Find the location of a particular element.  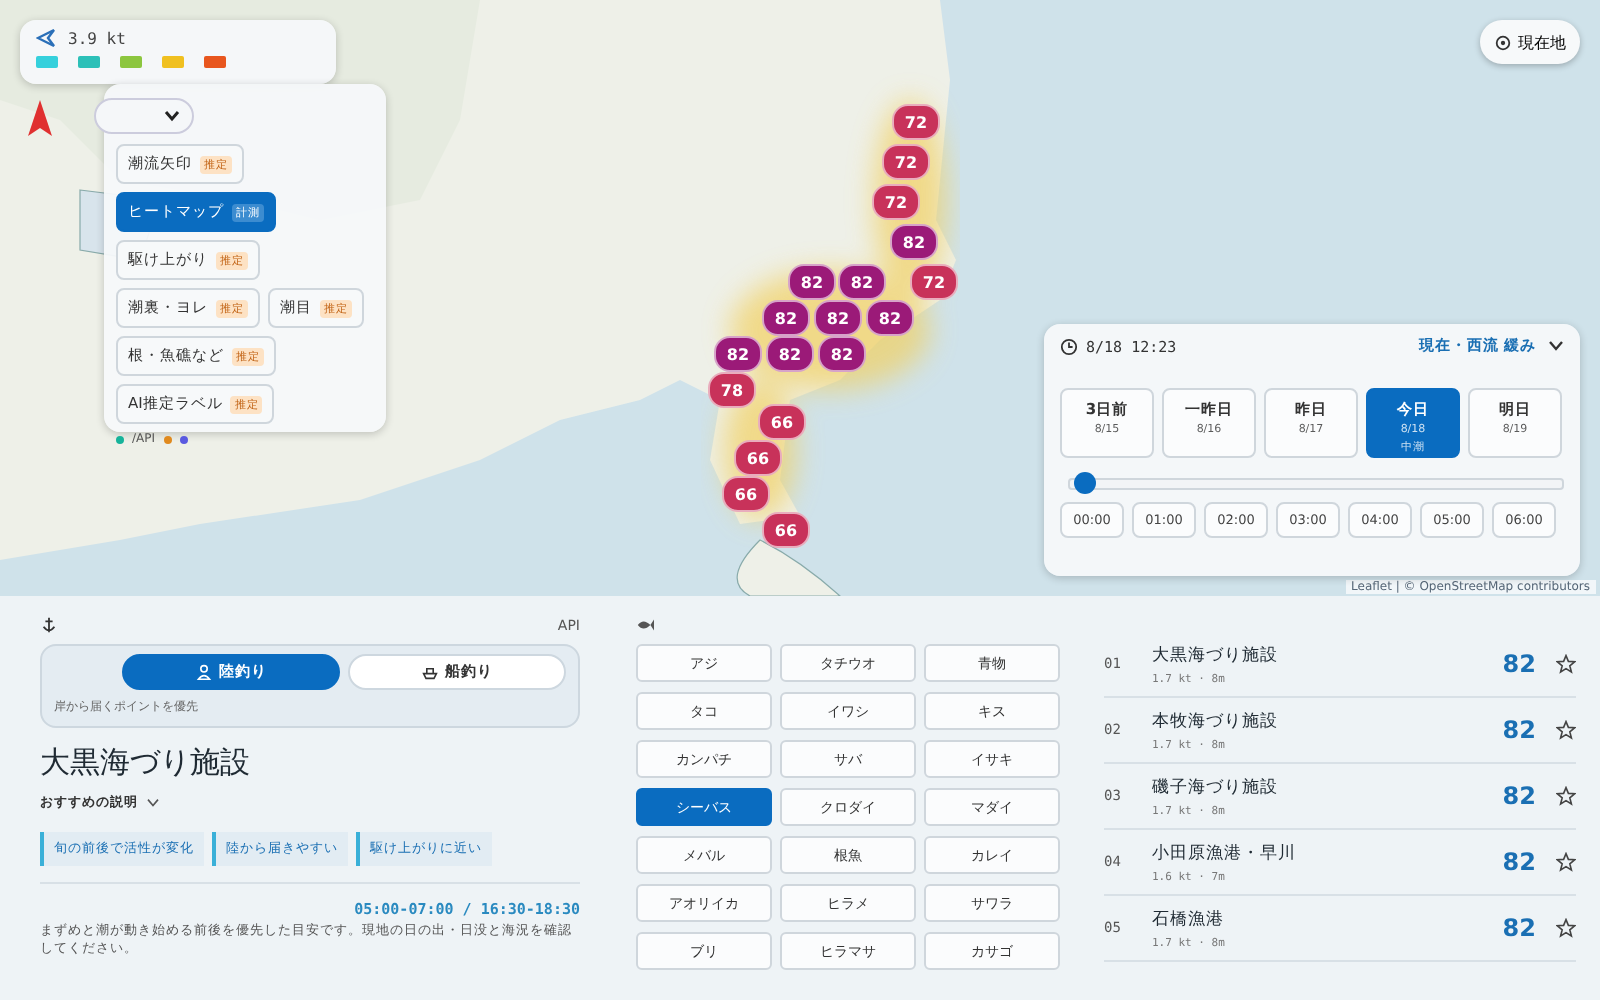

person-icon is located at coordinates (203, 672).